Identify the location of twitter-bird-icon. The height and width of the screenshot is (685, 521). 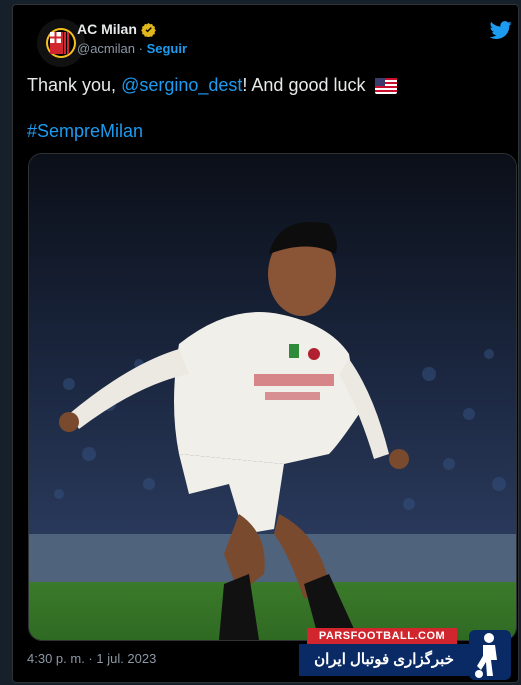
(501, 30).